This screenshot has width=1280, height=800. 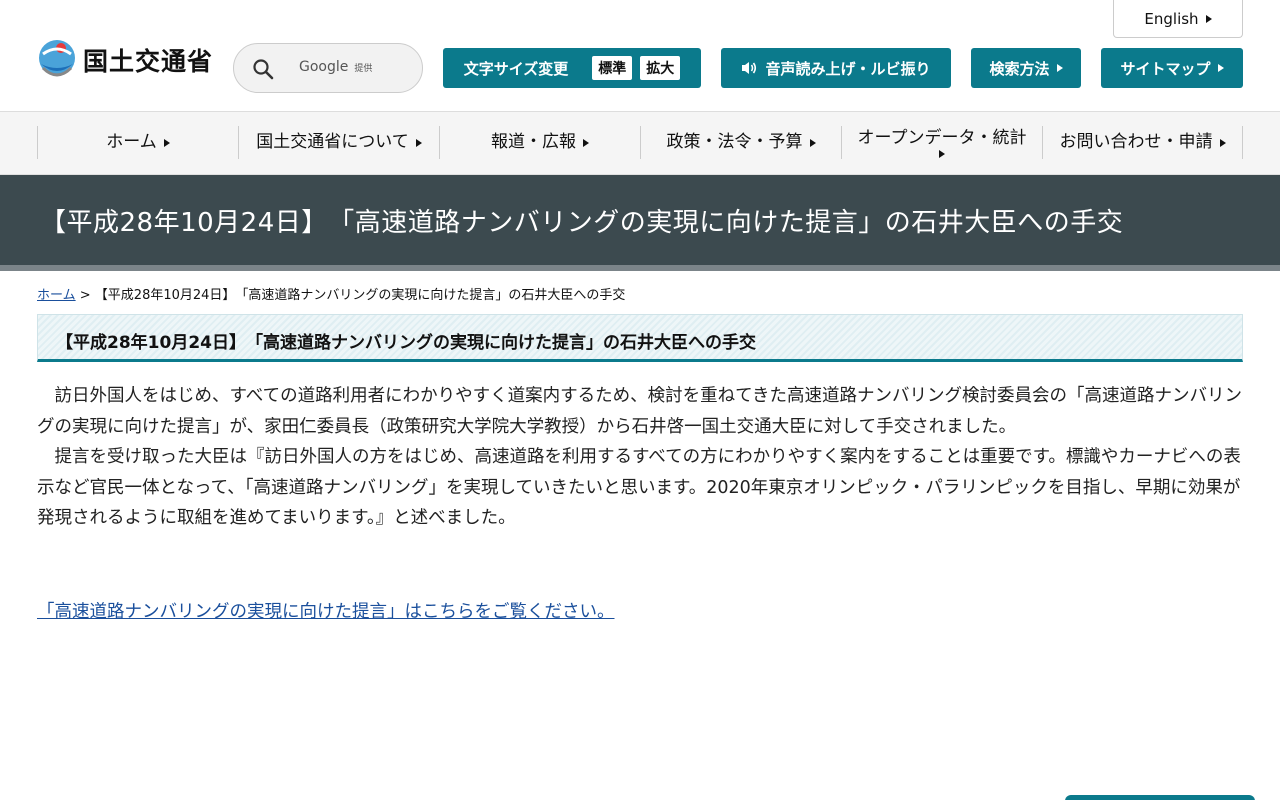 I want to click on search-help-button: 検索方法, so click(x=1026, y=68).